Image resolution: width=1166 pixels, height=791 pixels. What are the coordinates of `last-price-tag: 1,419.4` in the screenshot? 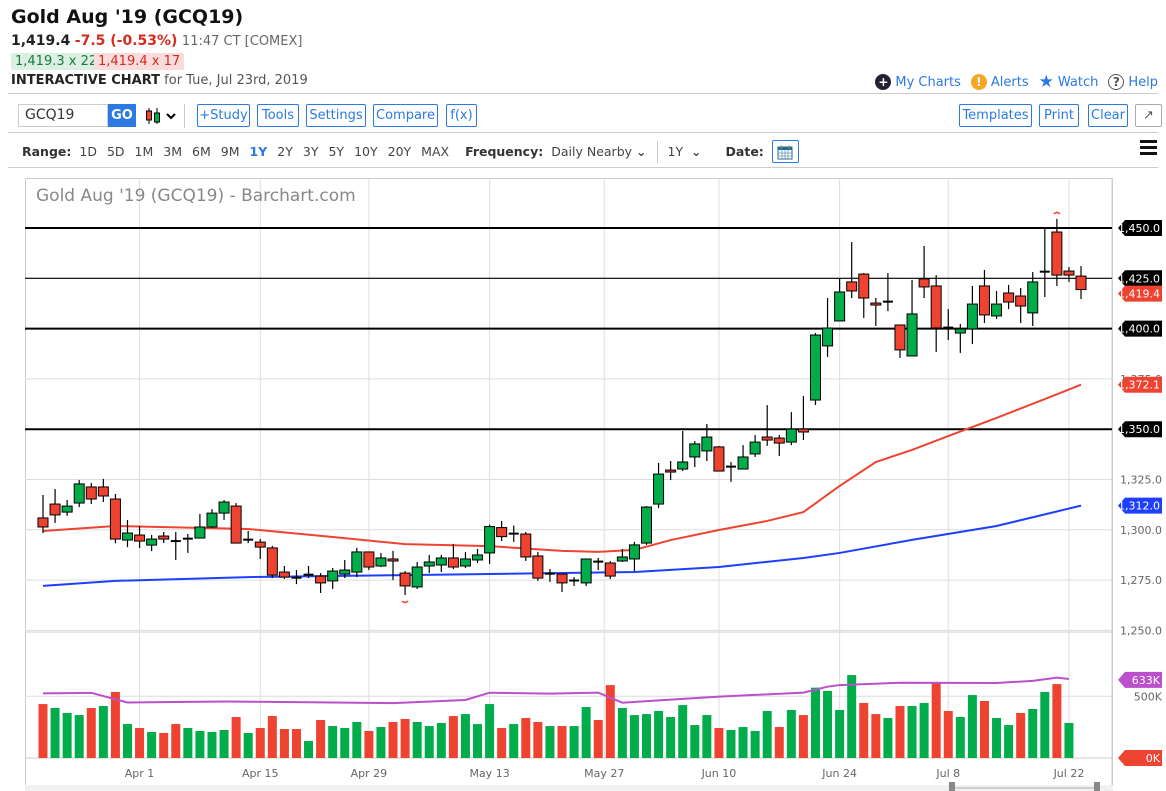 It's located at (1139, 294).